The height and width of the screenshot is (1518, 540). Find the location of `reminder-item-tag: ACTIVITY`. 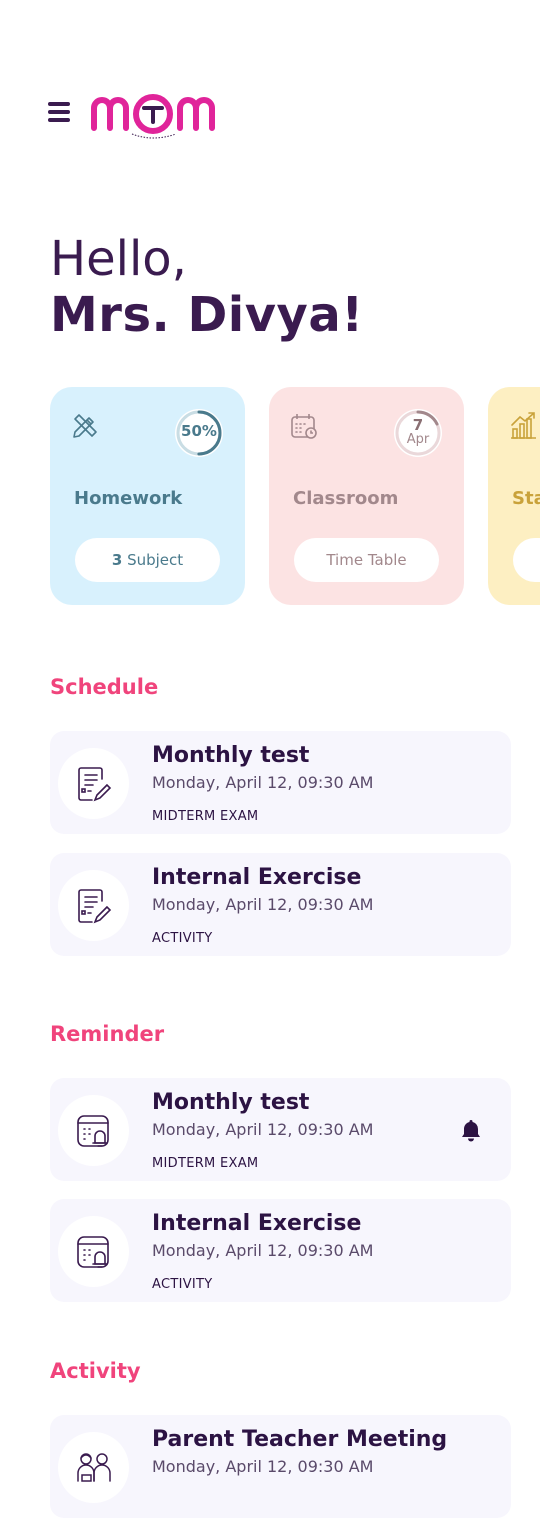

reminder-item-tag: ACTIVITY is located at coordinates (182, 1284).